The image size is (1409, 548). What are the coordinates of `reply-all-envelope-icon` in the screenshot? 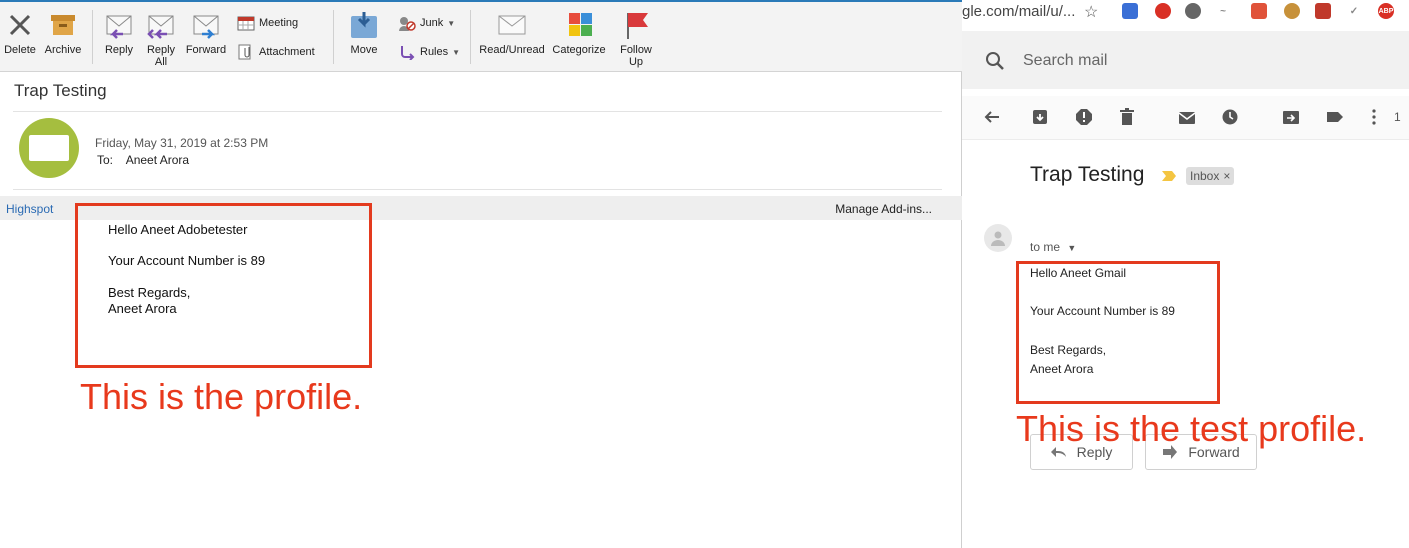 It's located at (161, 25).